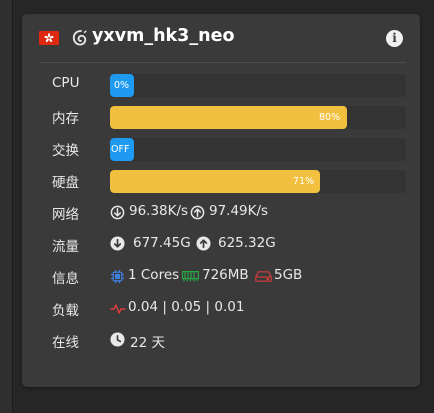 The width and height of the screenshot is (434, 413). I want to click on uptime-label: 在线, so click(65, 343).